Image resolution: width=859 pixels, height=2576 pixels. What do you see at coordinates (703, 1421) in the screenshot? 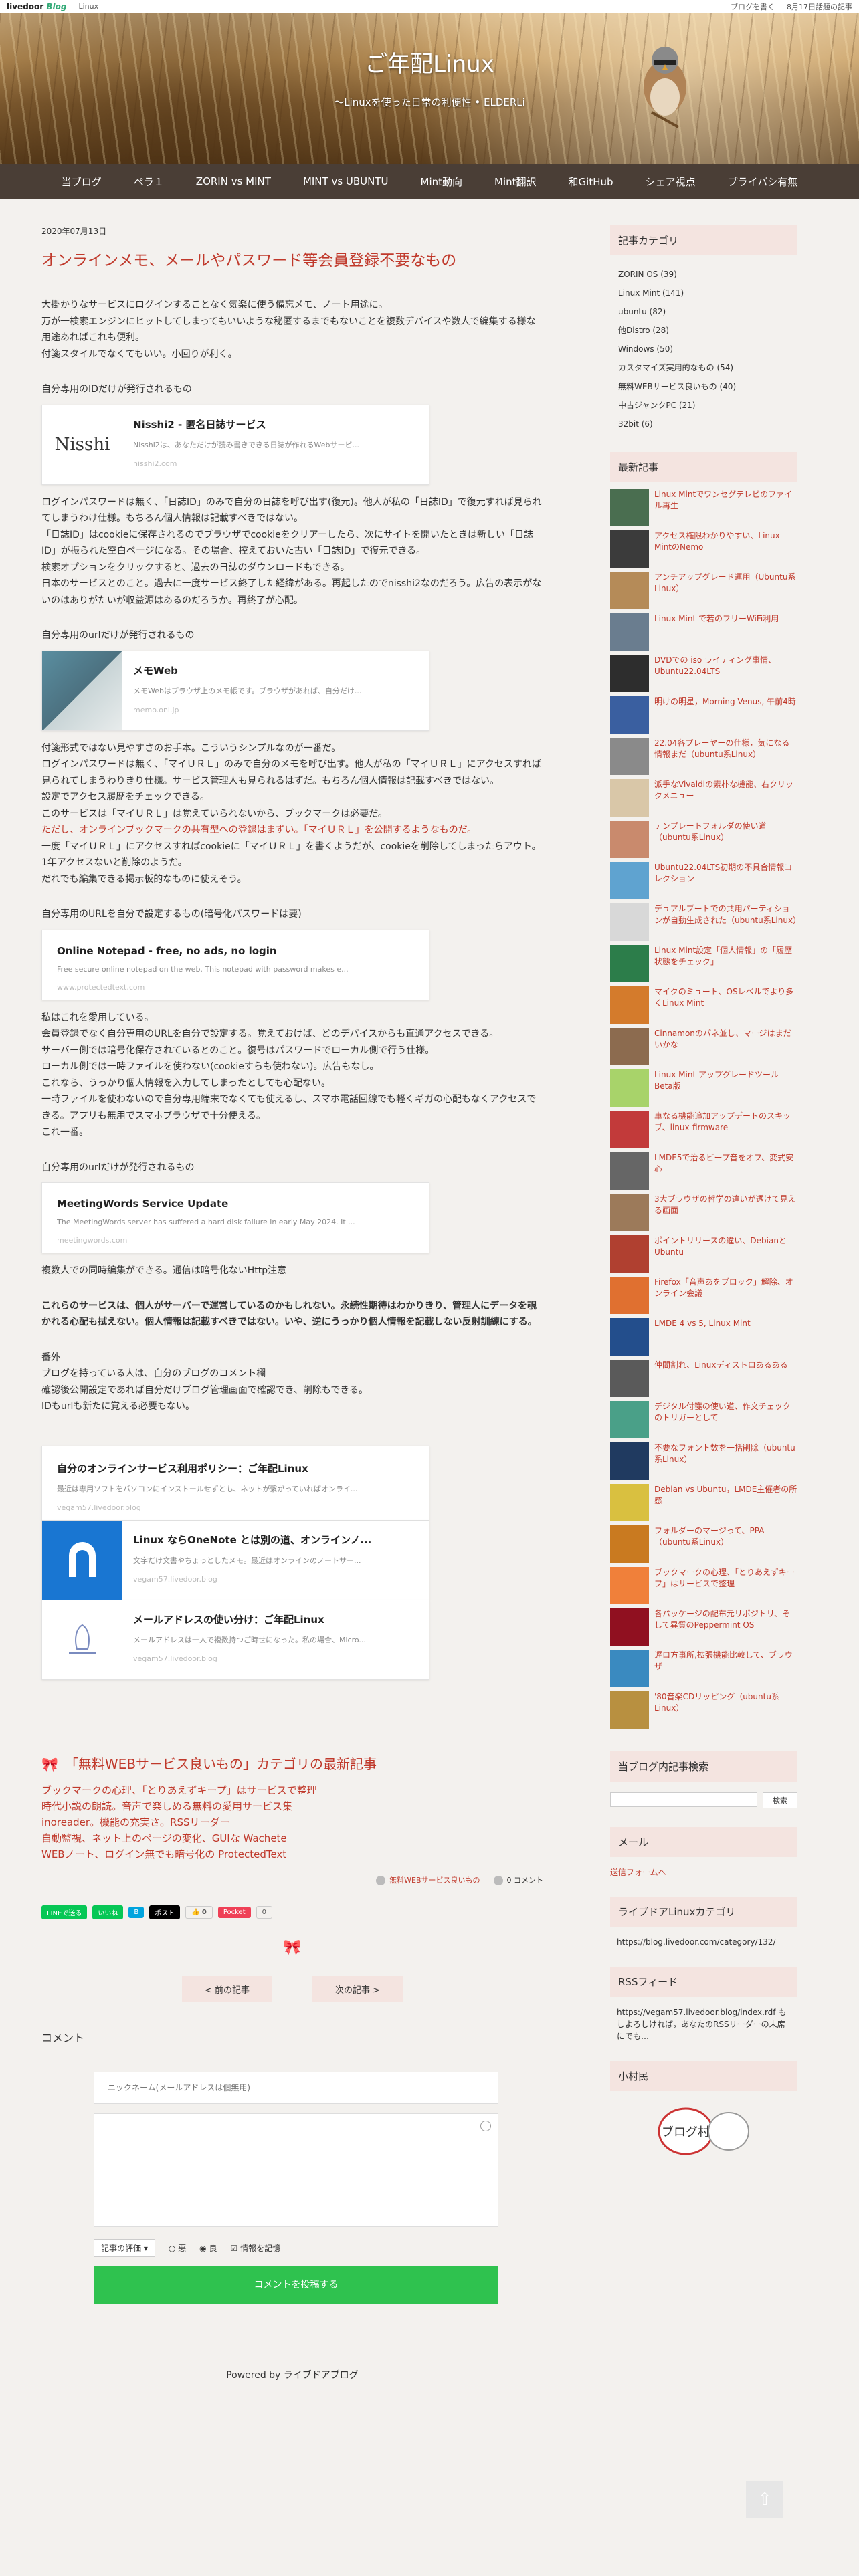
I see `recent-item: デジタル付箋の使い道、作文チェックのトリガーとして` at bounding box center [703, 1421].